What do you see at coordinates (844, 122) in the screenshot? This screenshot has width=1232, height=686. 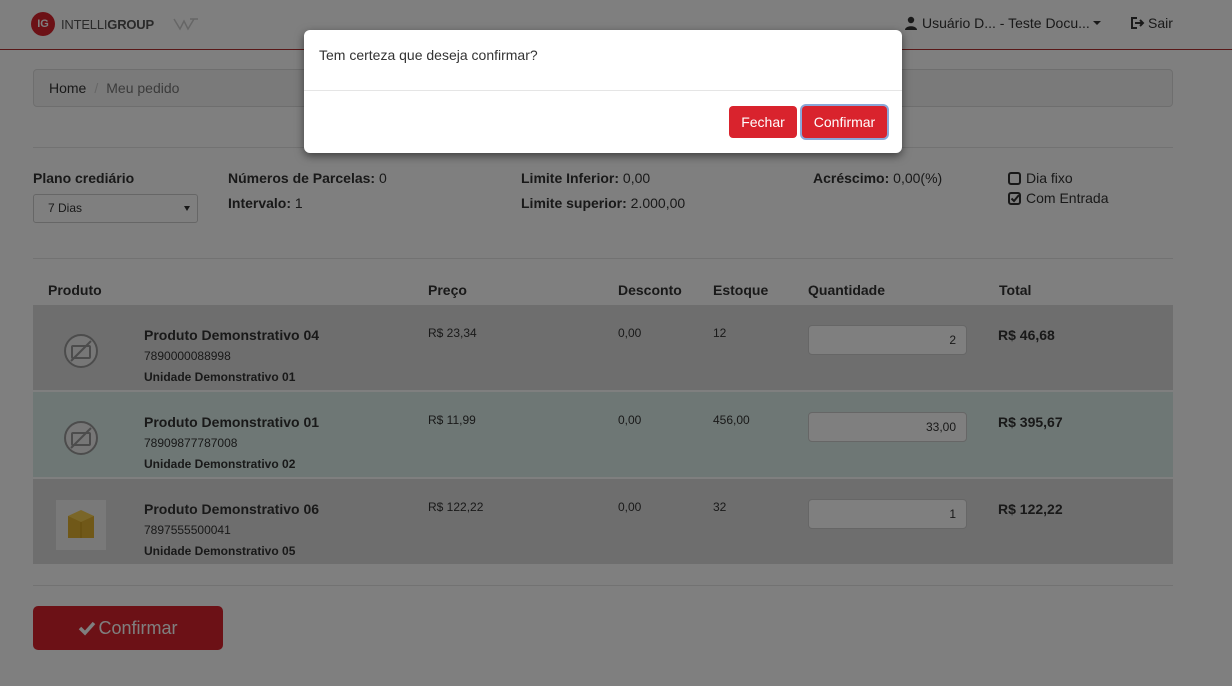 I see `confirm-button: Confirmar` at bounding box center [844, 122].